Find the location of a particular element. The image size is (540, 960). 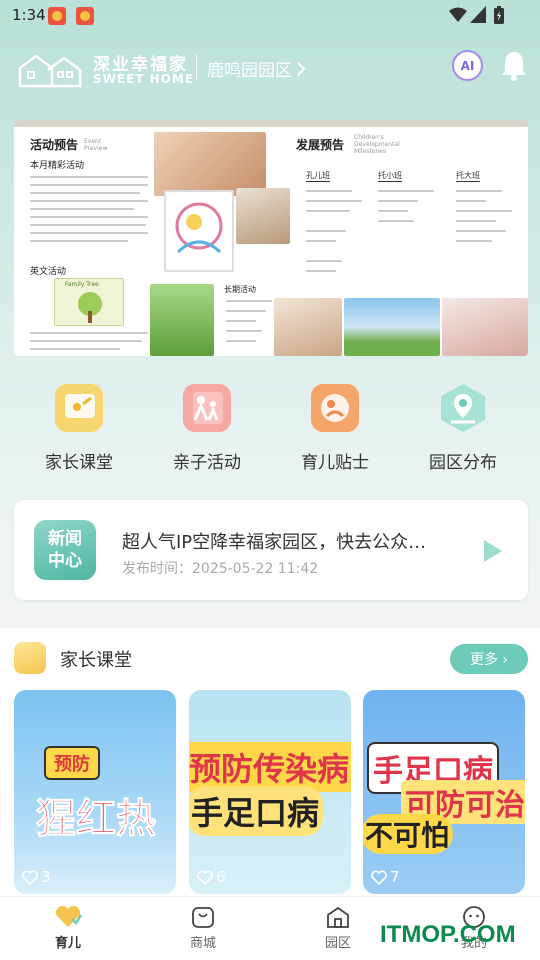

news-date: 发布时间：2025-05-22 11:42 is located at coordinates (220, 569).